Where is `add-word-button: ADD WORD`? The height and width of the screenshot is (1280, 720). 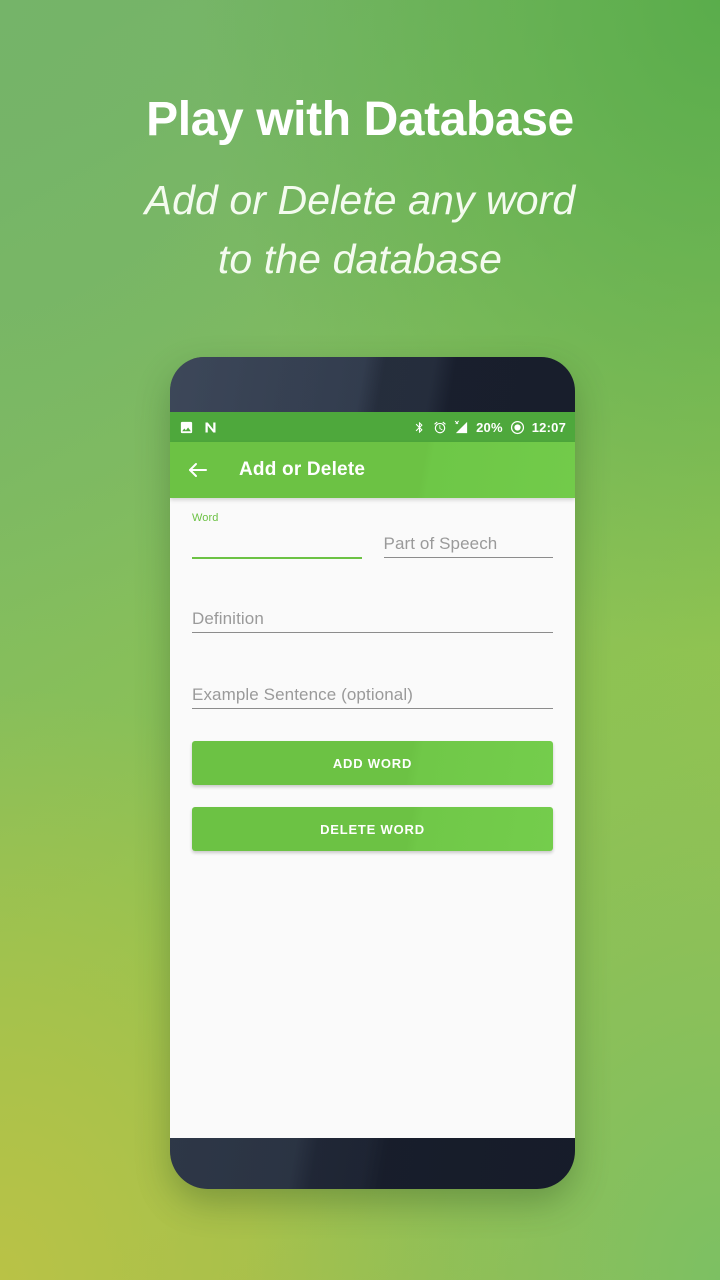 add-word-button: ADD WORD is located at coordinates (372, 763).